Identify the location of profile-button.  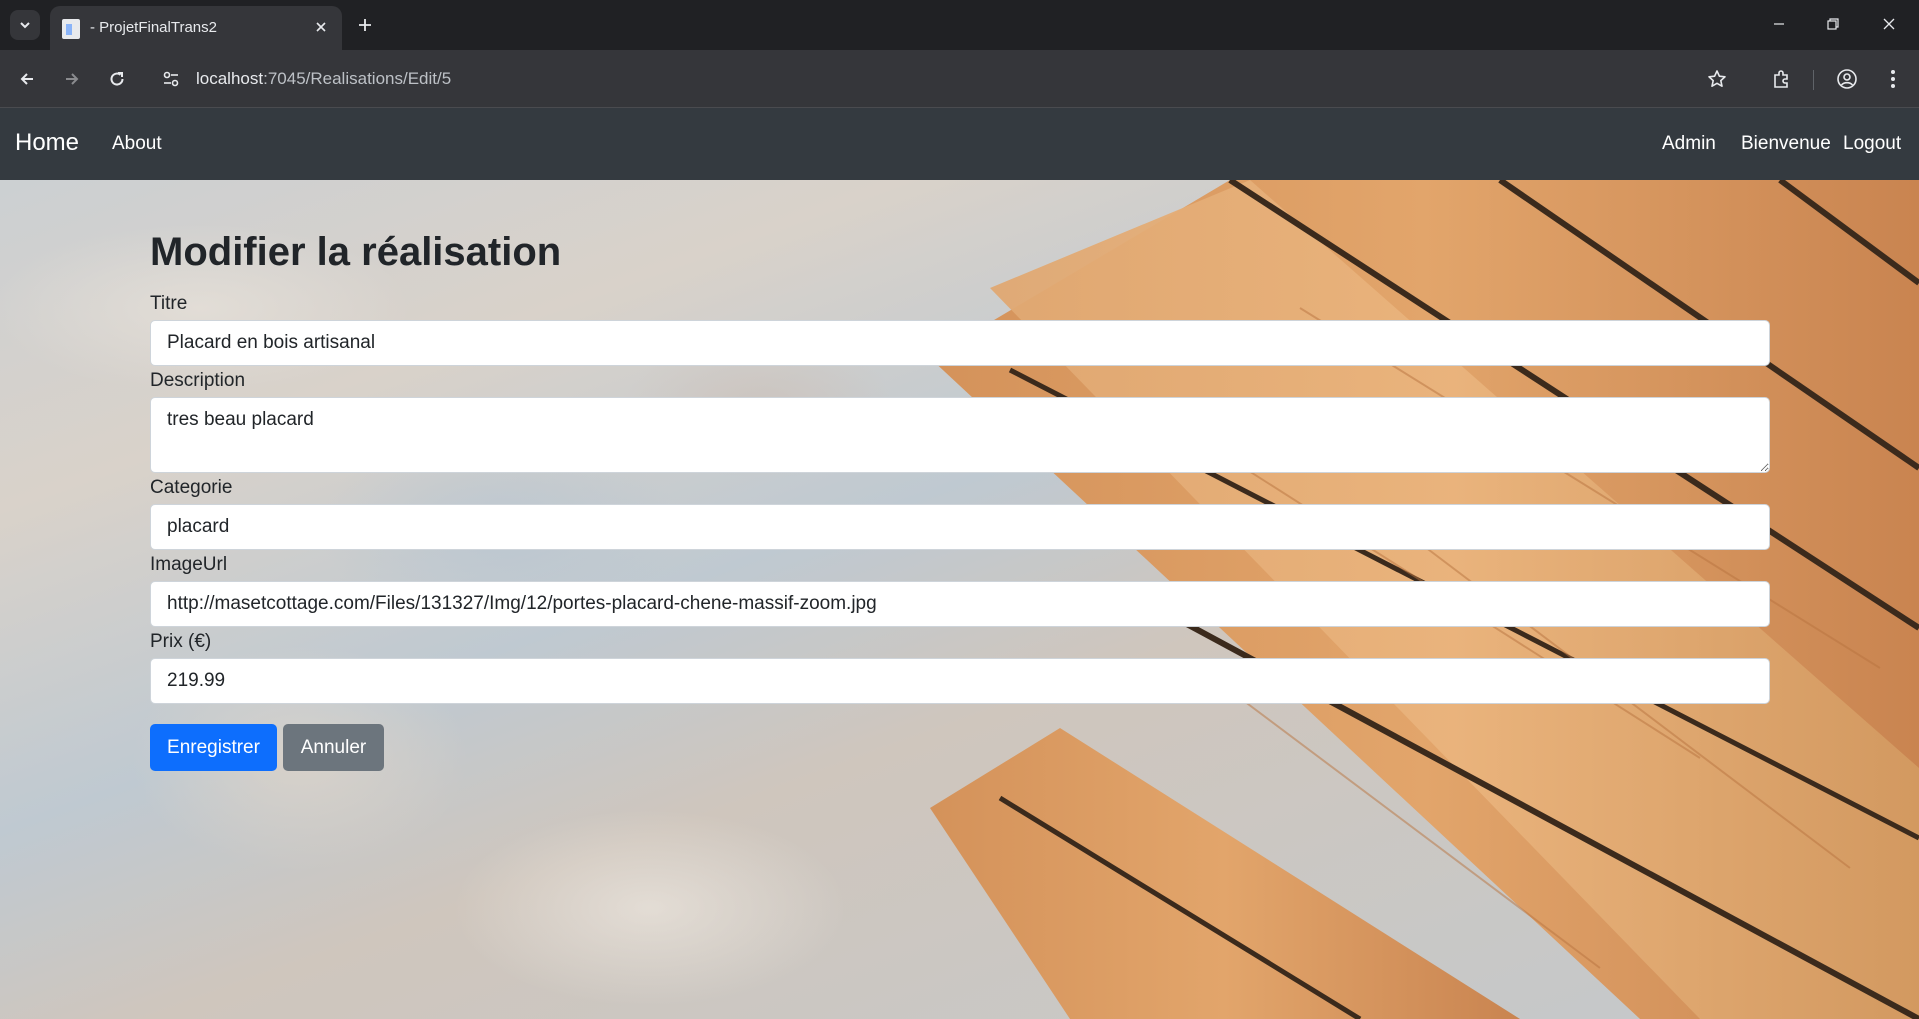
(1847, 79).